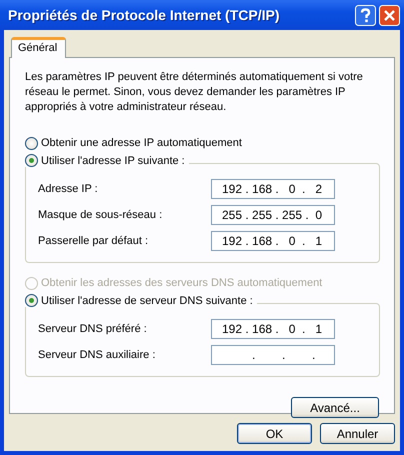 The width and height of the screenshot is (404, 455). Describe the element at coordinates (273, 189) in the screenshot. I see `ip-address-field: 192 . 168 . 0 . 2` at that location.